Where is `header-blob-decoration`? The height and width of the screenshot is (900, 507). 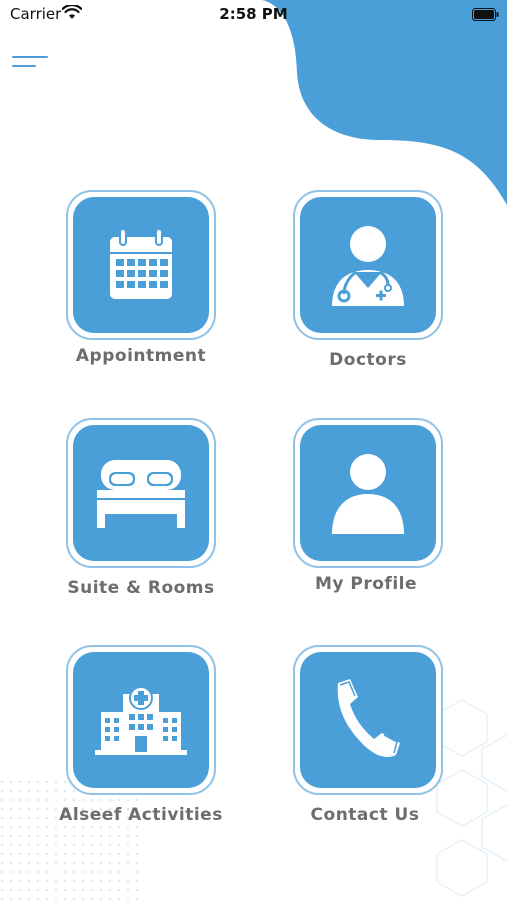 header-blob-decoration is located at coordinates (384, 102).